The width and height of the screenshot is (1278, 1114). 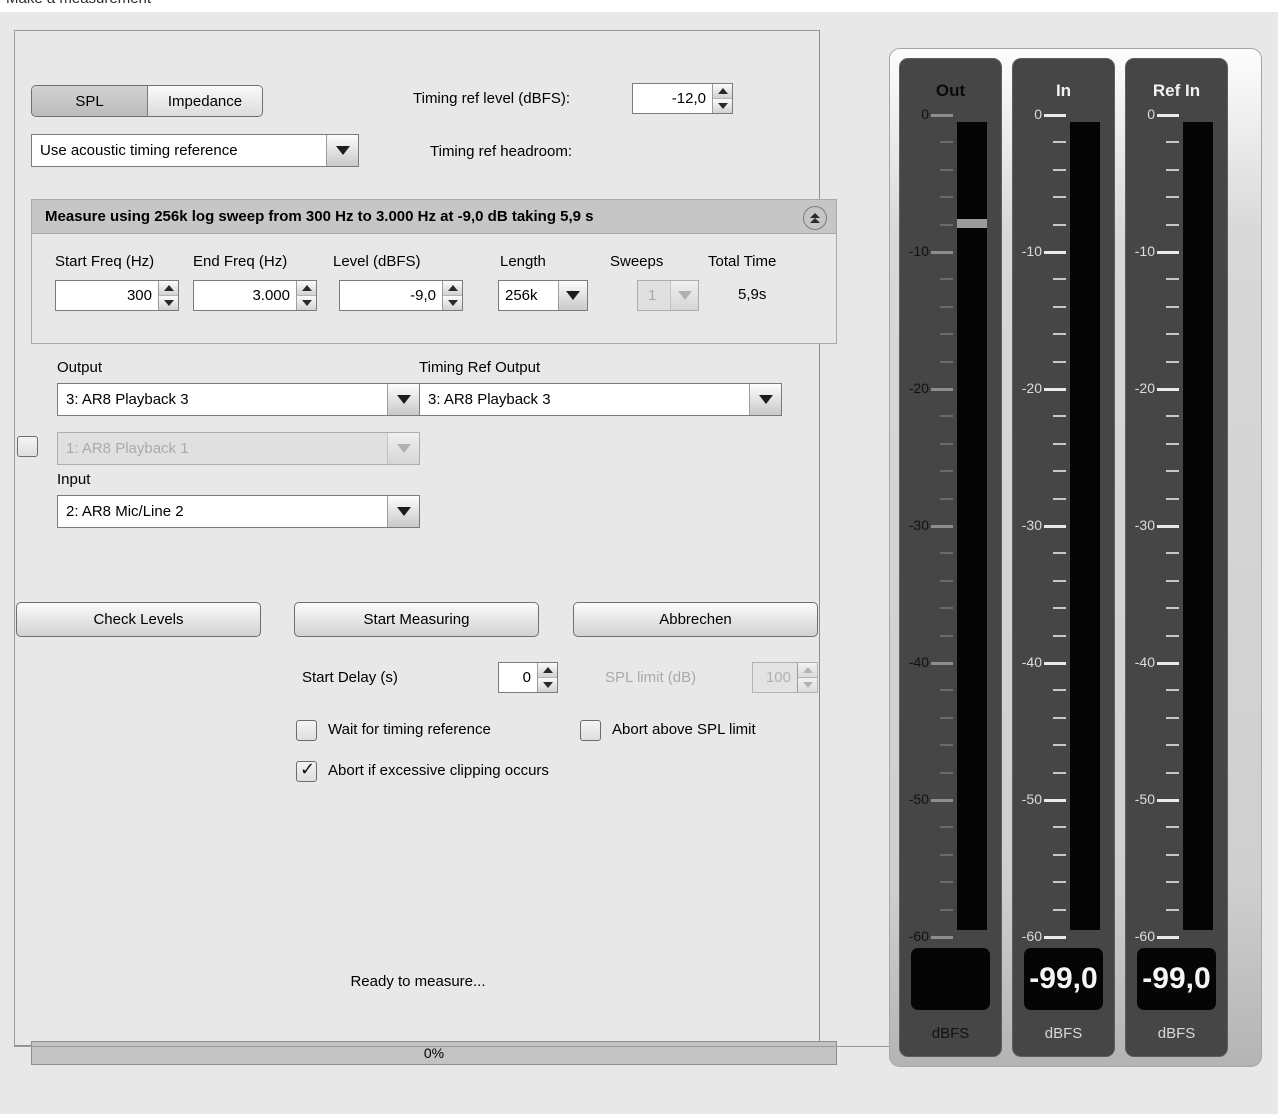 I want to click on sweeps-select: 1, so click(x=668, y=295).